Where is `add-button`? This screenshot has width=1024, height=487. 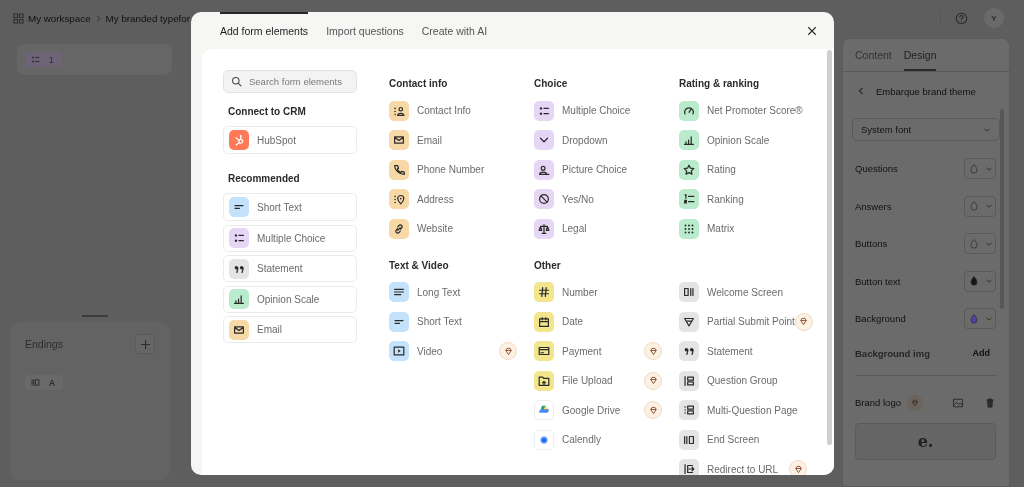
add-button is located at coordinates (145, 344).